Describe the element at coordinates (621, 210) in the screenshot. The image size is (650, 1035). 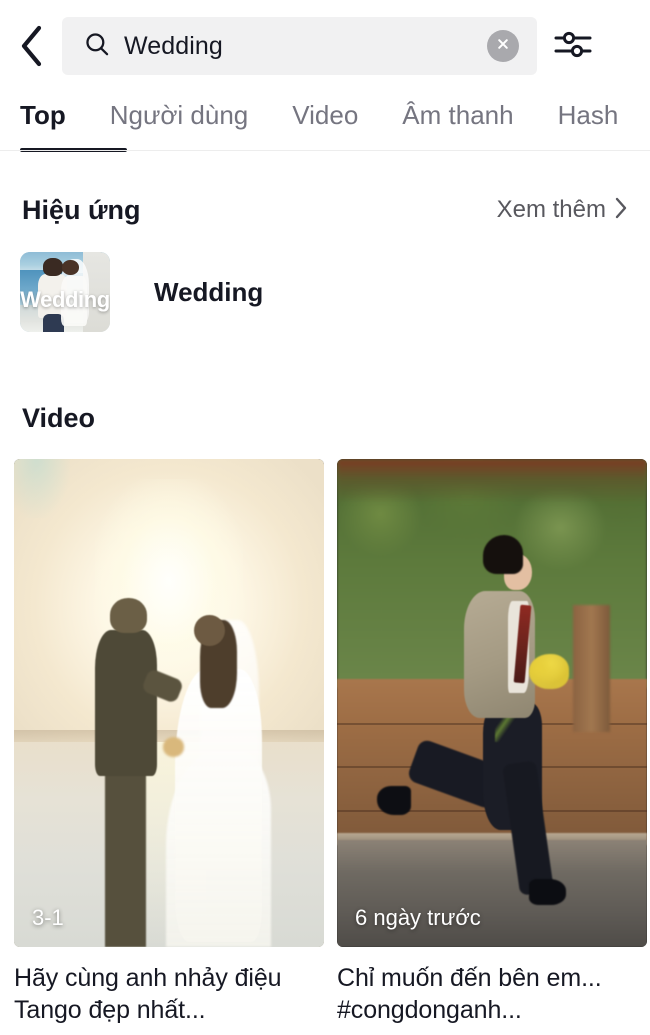
I see `chevron-right-icon` at that location.